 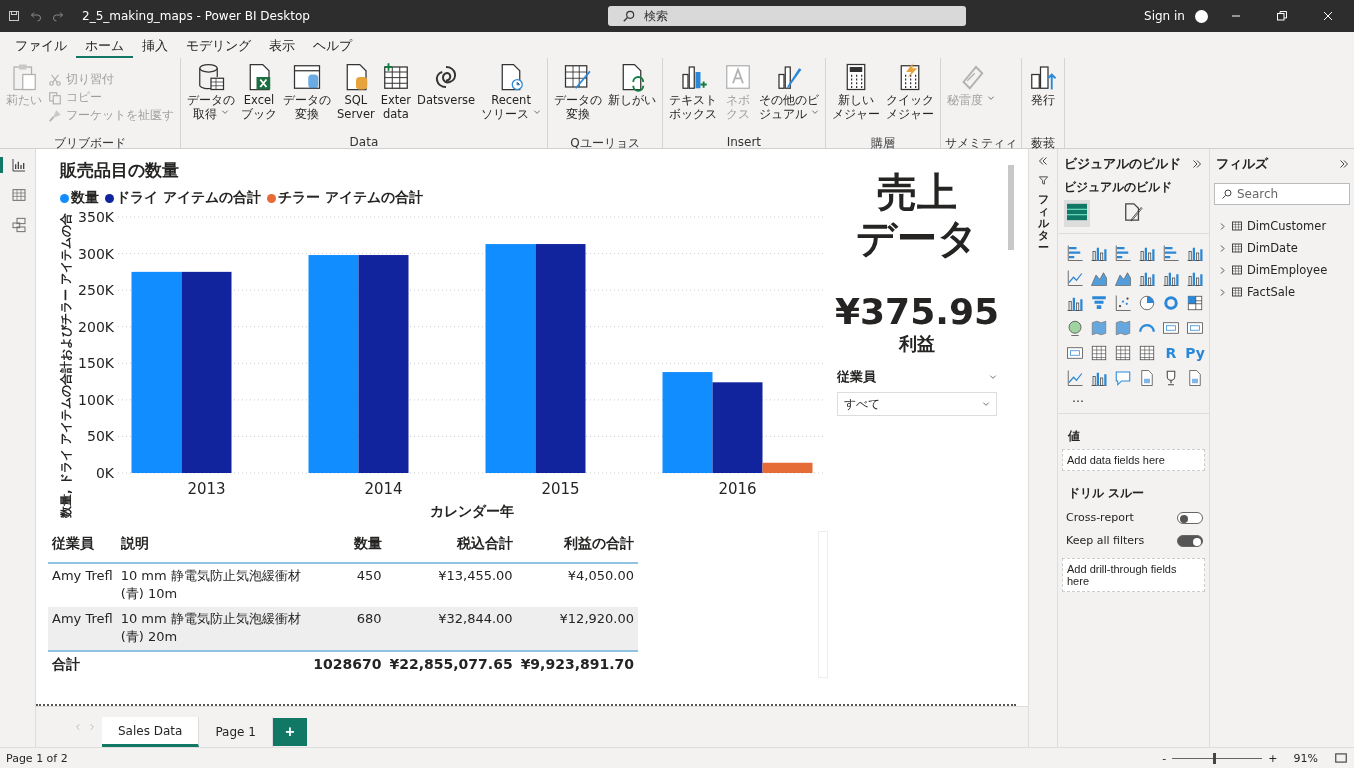 I want to click on previous-icon, so click(x=78, y=727).